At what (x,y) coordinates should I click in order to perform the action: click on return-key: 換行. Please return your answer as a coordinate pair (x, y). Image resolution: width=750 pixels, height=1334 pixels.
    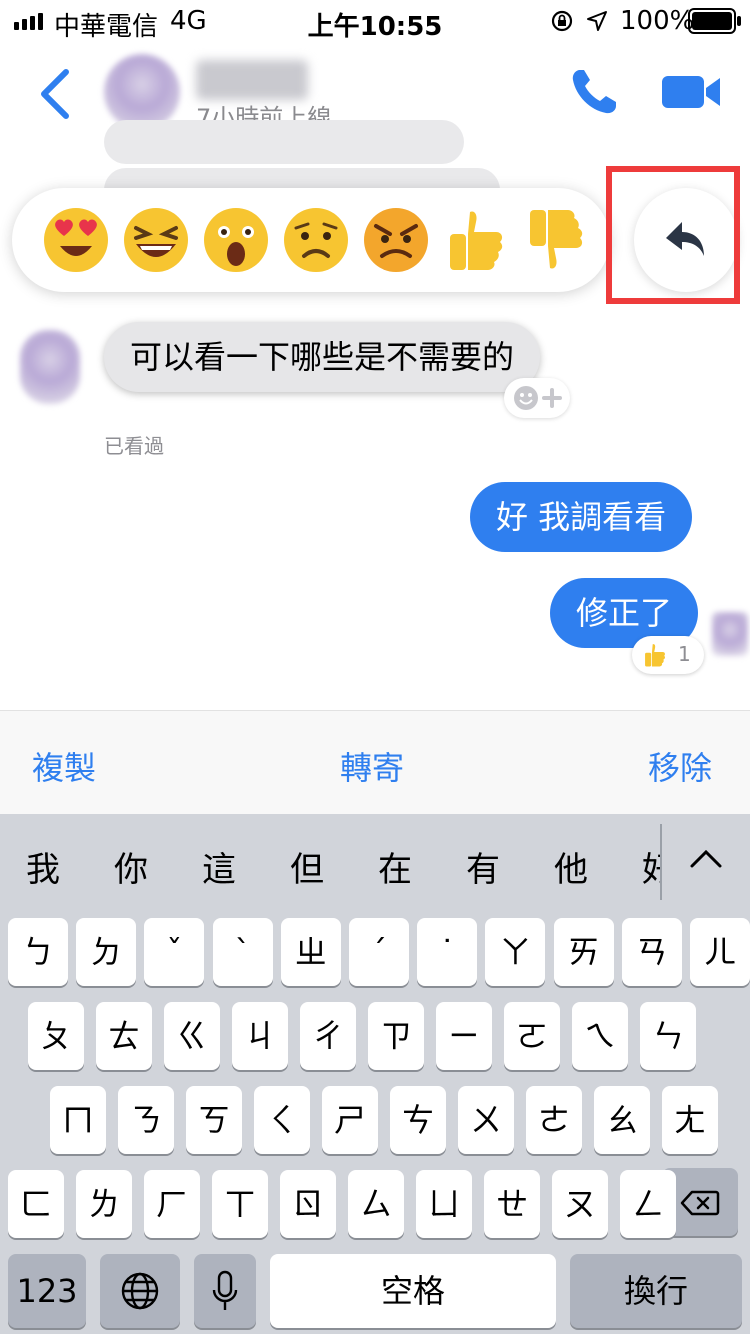
    Looking at the image, I should click on (656, 1291).